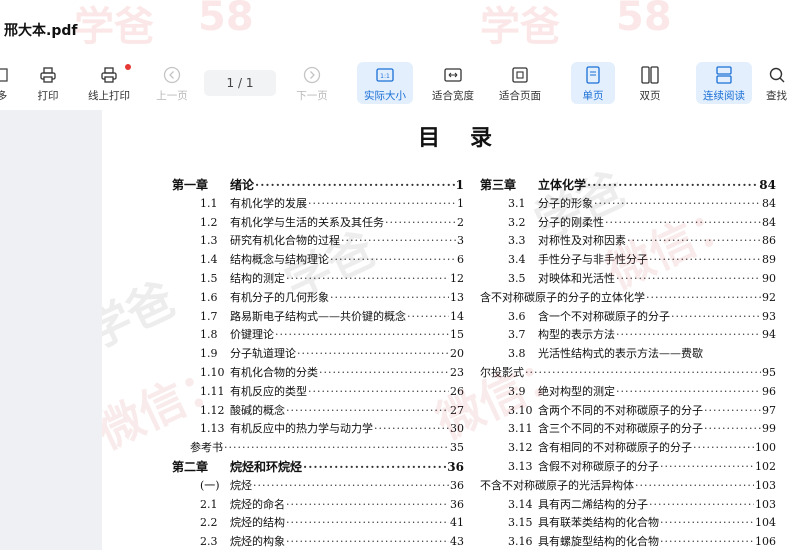  Describe the element at coordinates (209, 260) in the screenshot. I see `toc-entry-number: 1.4` at that location.